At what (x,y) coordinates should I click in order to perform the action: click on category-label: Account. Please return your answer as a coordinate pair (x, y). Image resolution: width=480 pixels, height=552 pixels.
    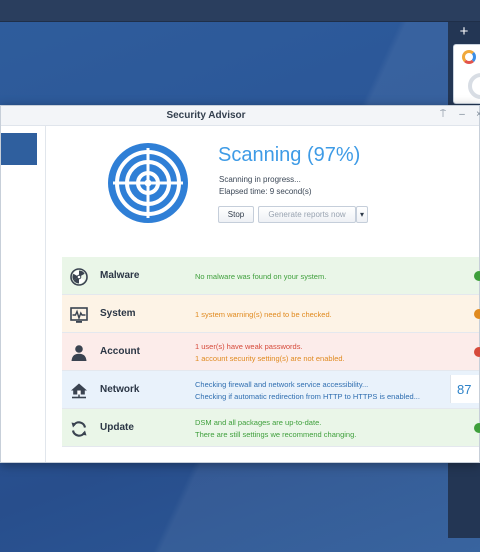
    Looking at the image, I should click on (120, 351).